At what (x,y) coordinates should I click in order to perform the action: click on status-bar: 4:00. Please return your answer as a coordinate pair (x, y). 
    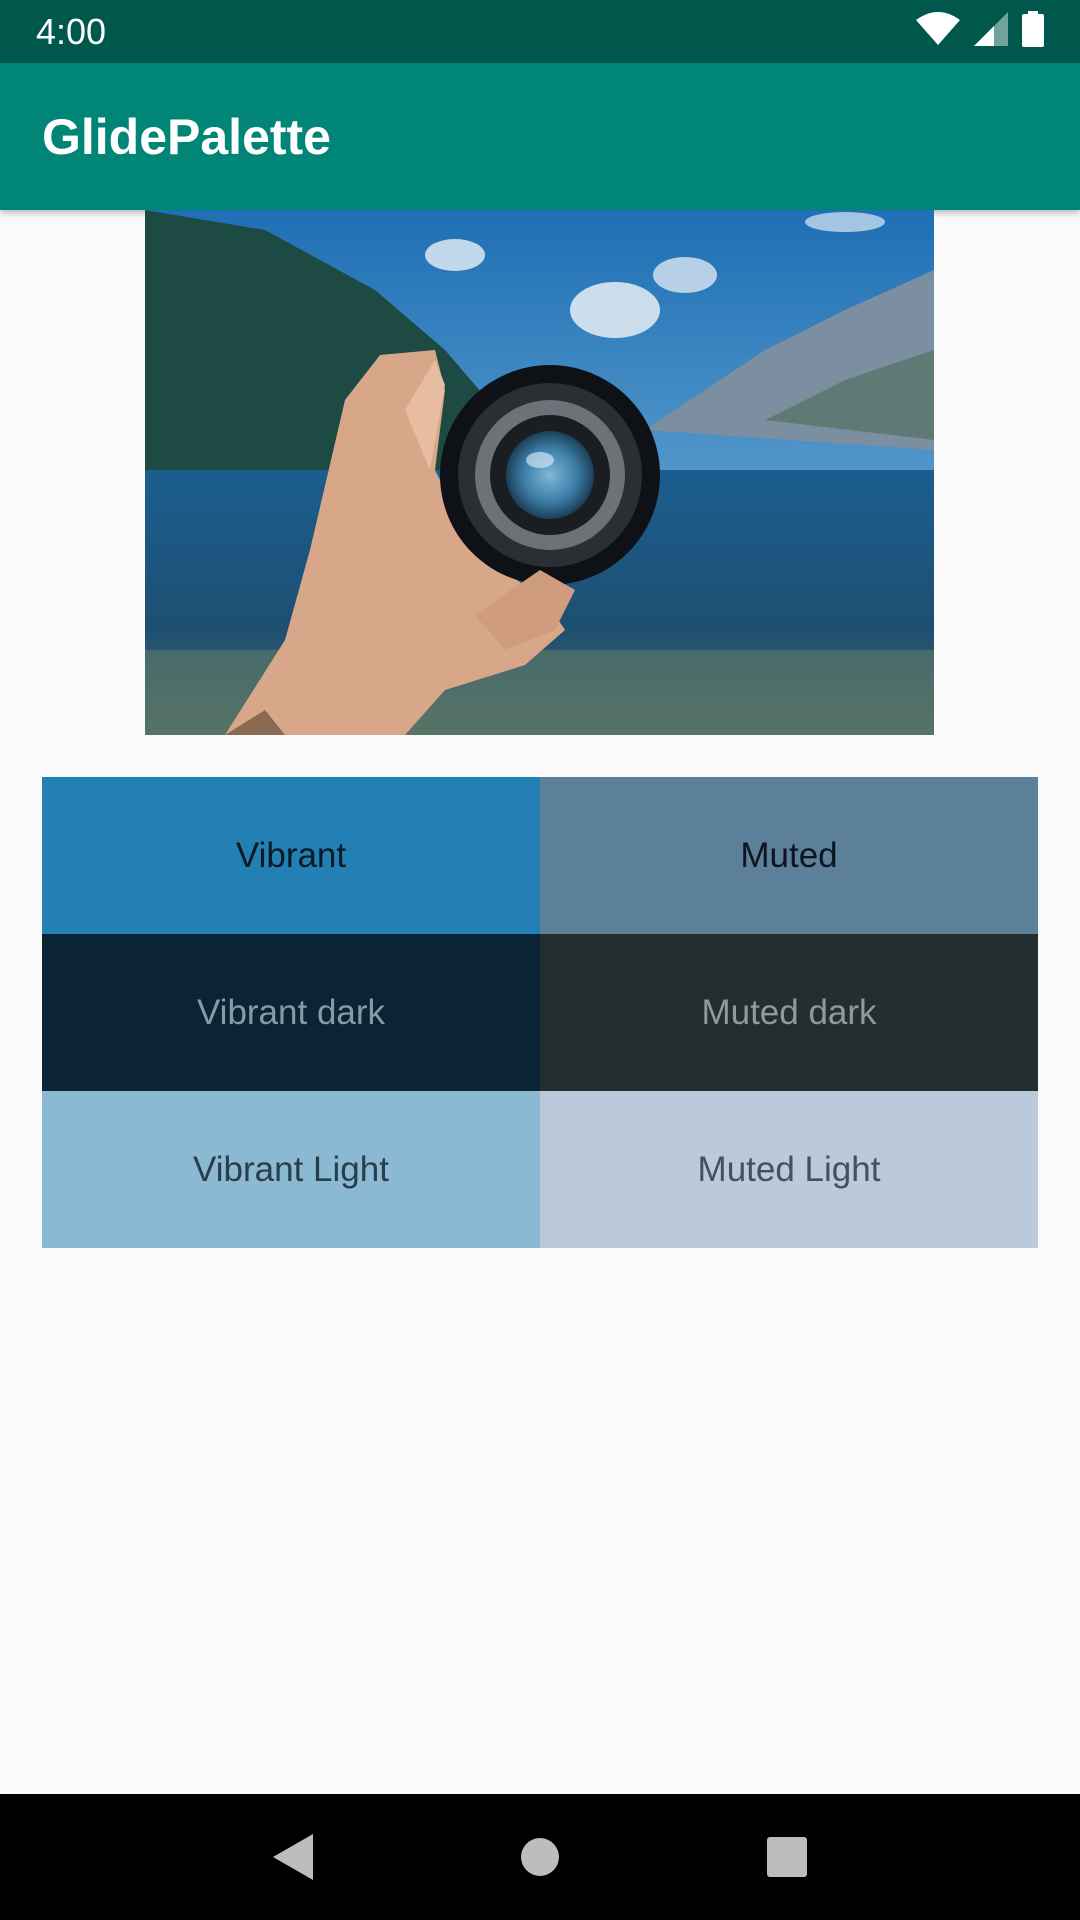
    Looking at the image, I should click on (540, 31).